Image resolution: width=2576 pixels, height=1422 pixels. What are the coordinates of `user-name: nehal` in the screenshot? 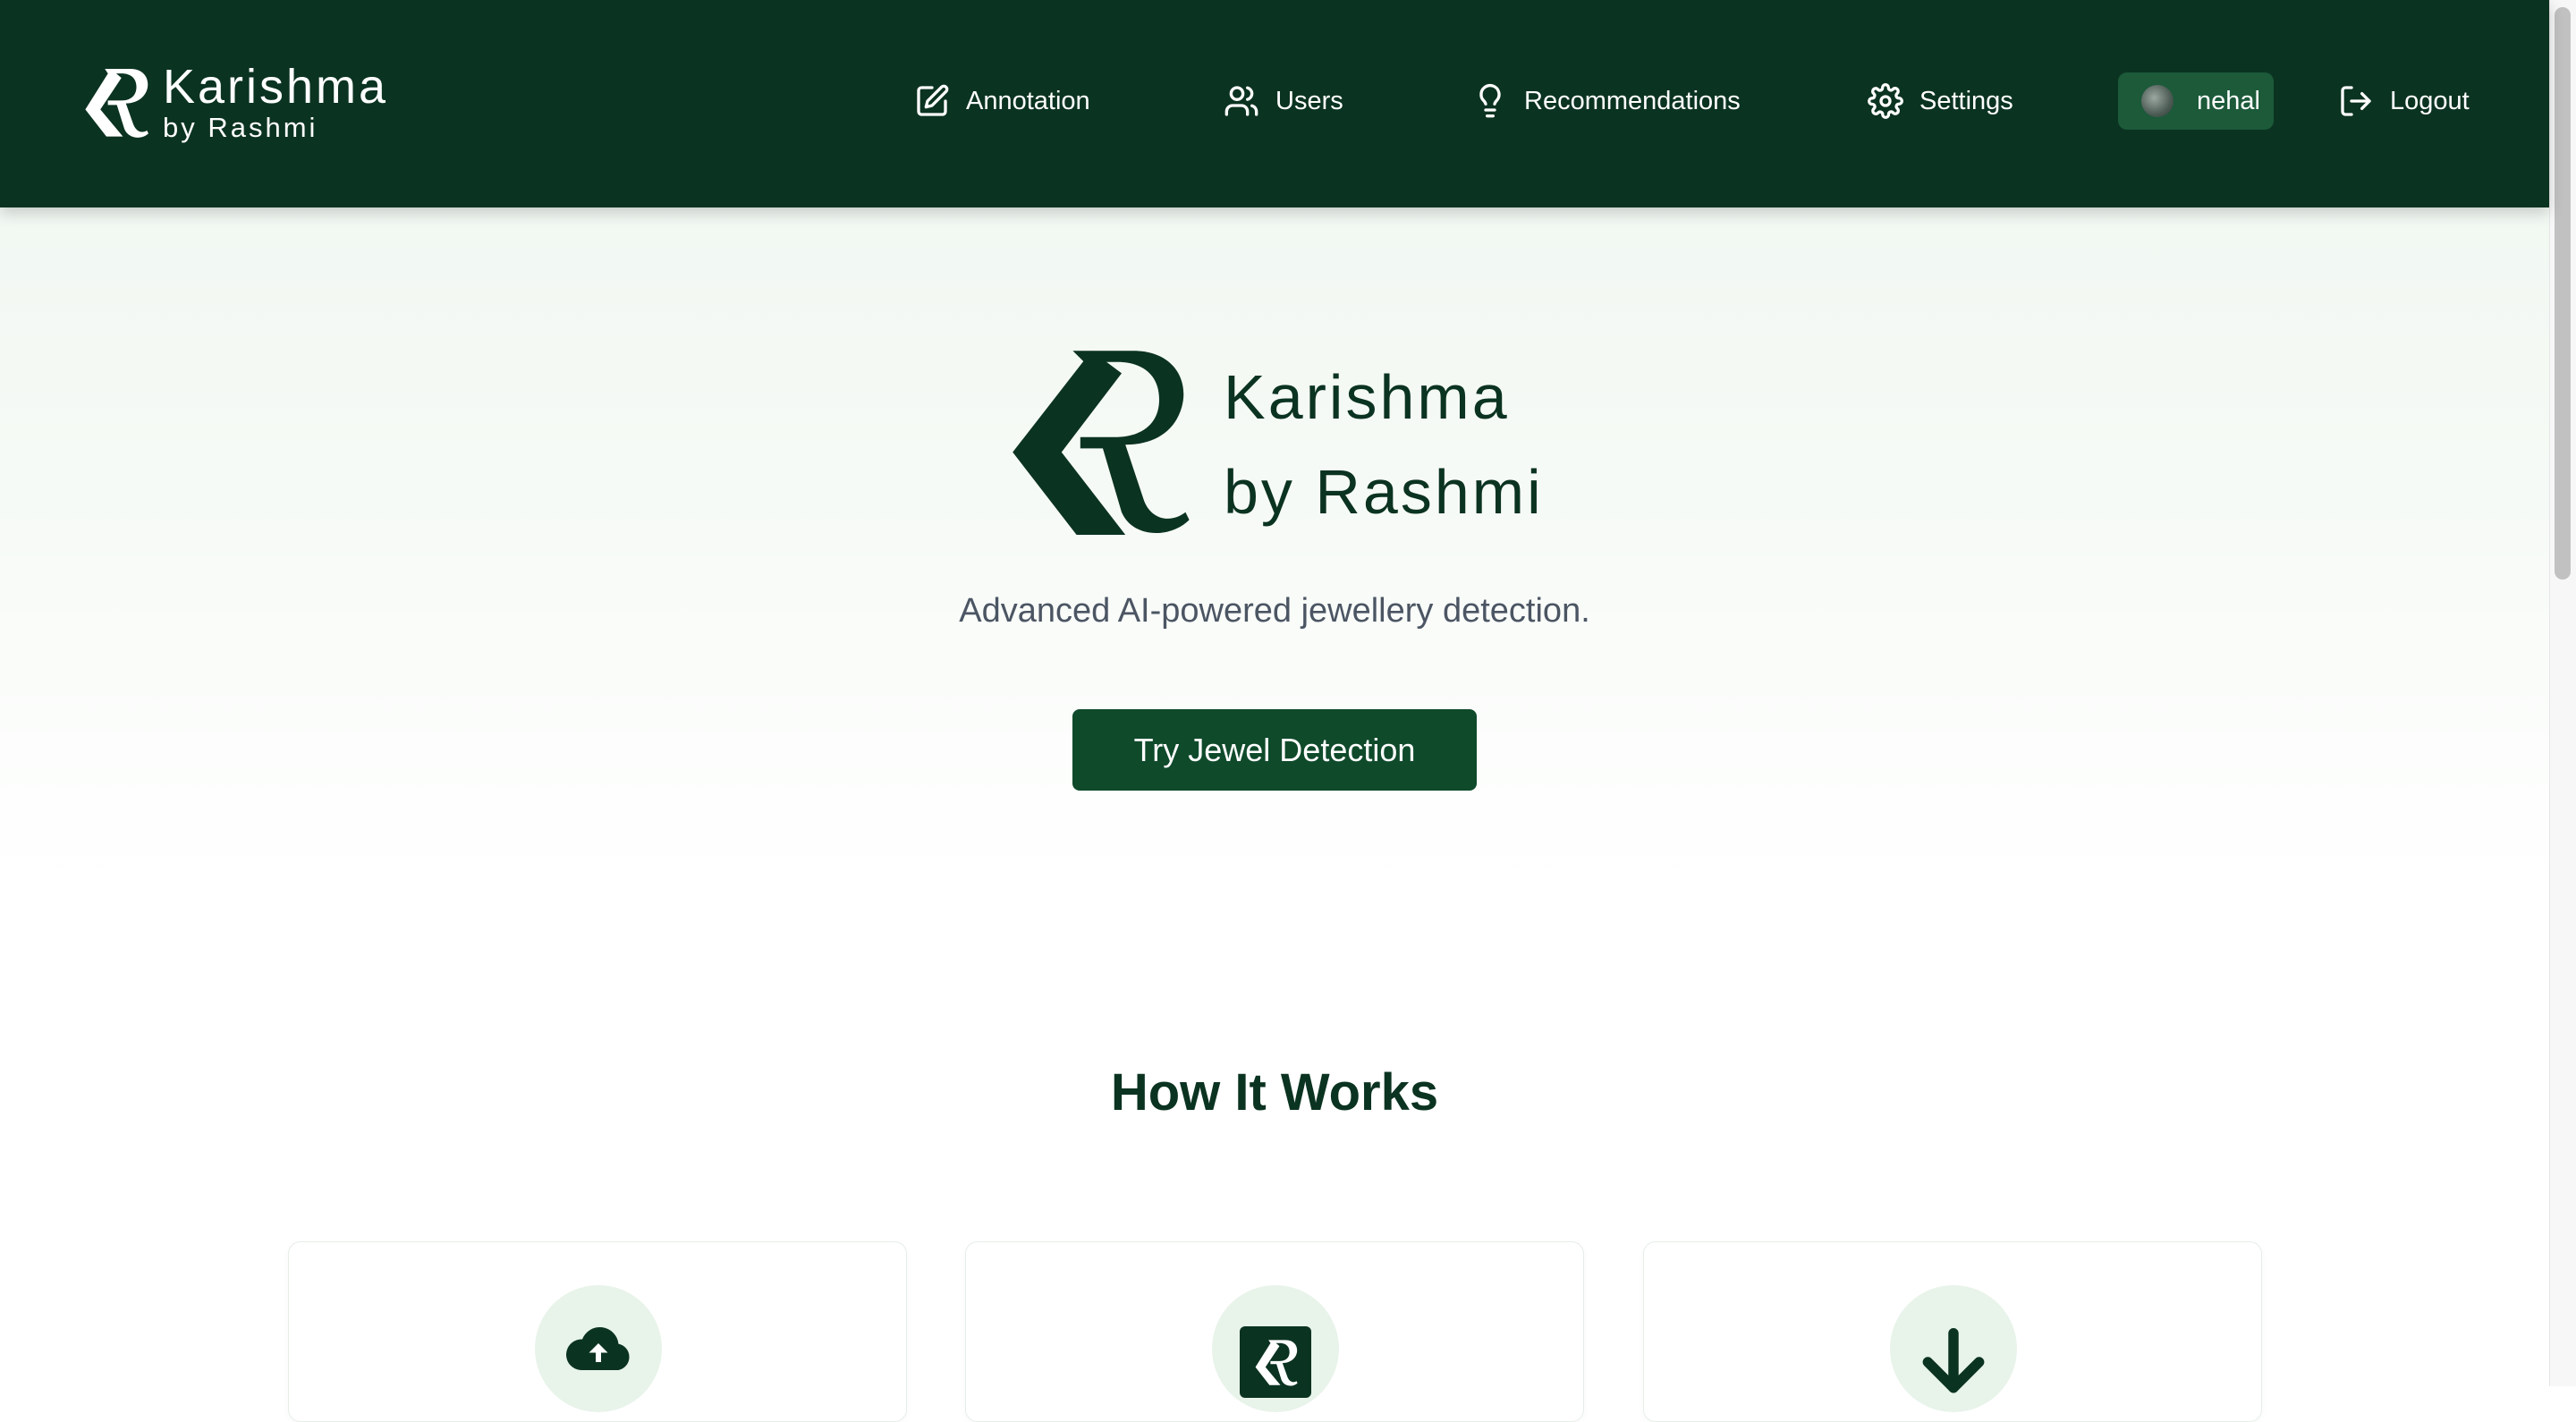 It's located at (2228, 100).